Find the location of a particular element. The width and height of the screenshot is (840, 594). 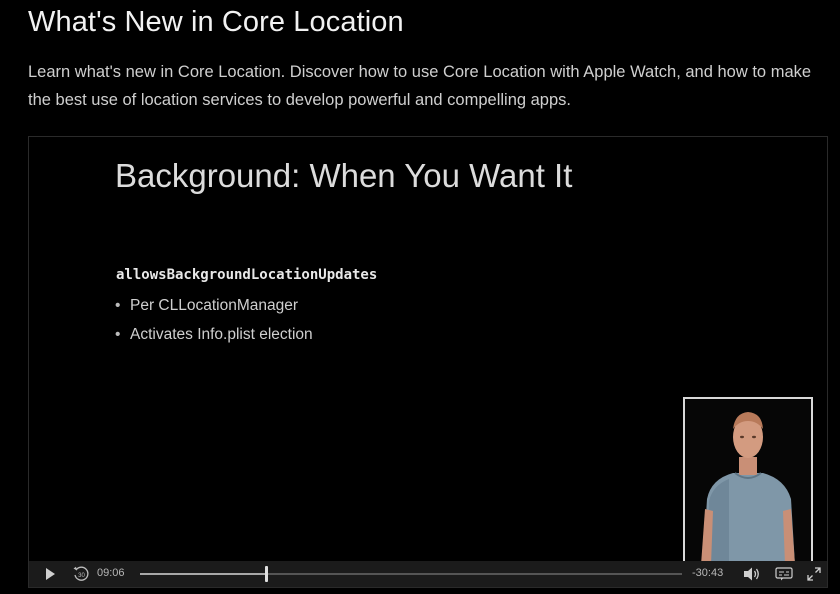

slide-bullet-text: Per CLLocationManager is located at coordinates (214, 305).